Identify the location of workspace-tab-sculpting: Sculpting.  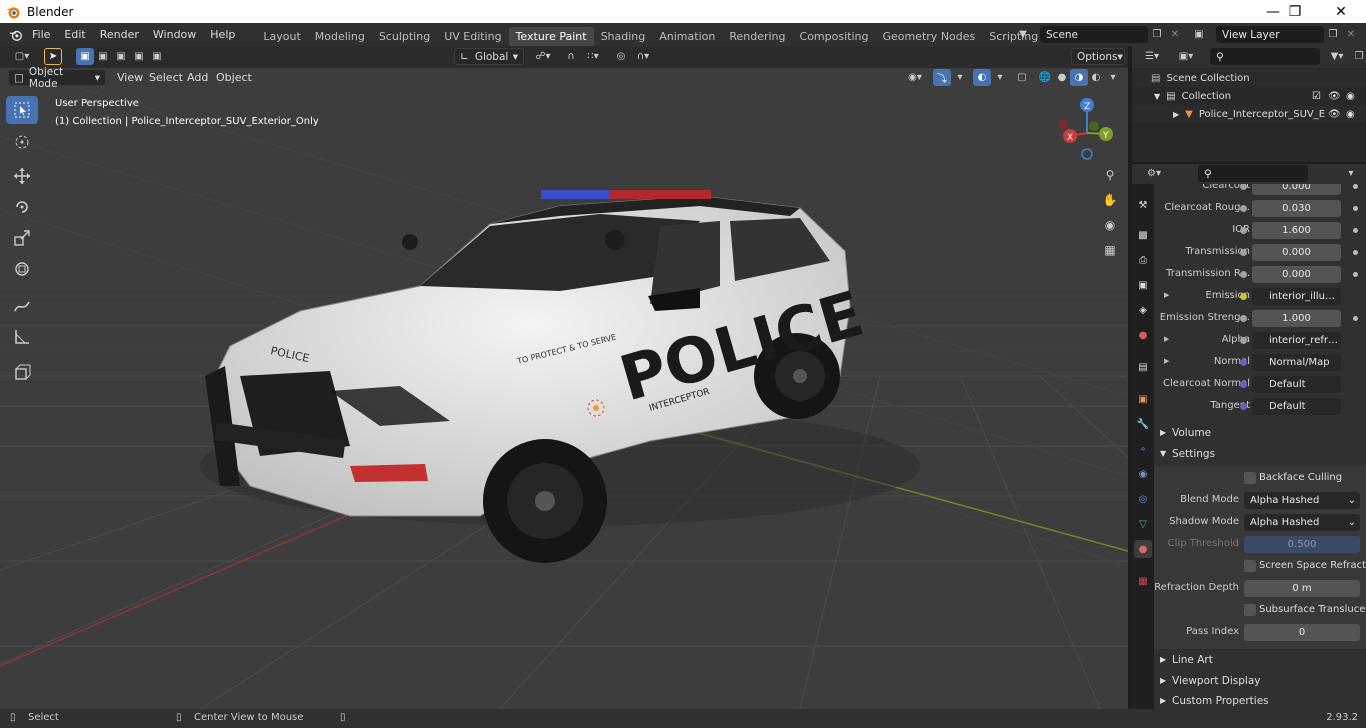
(404, 36).